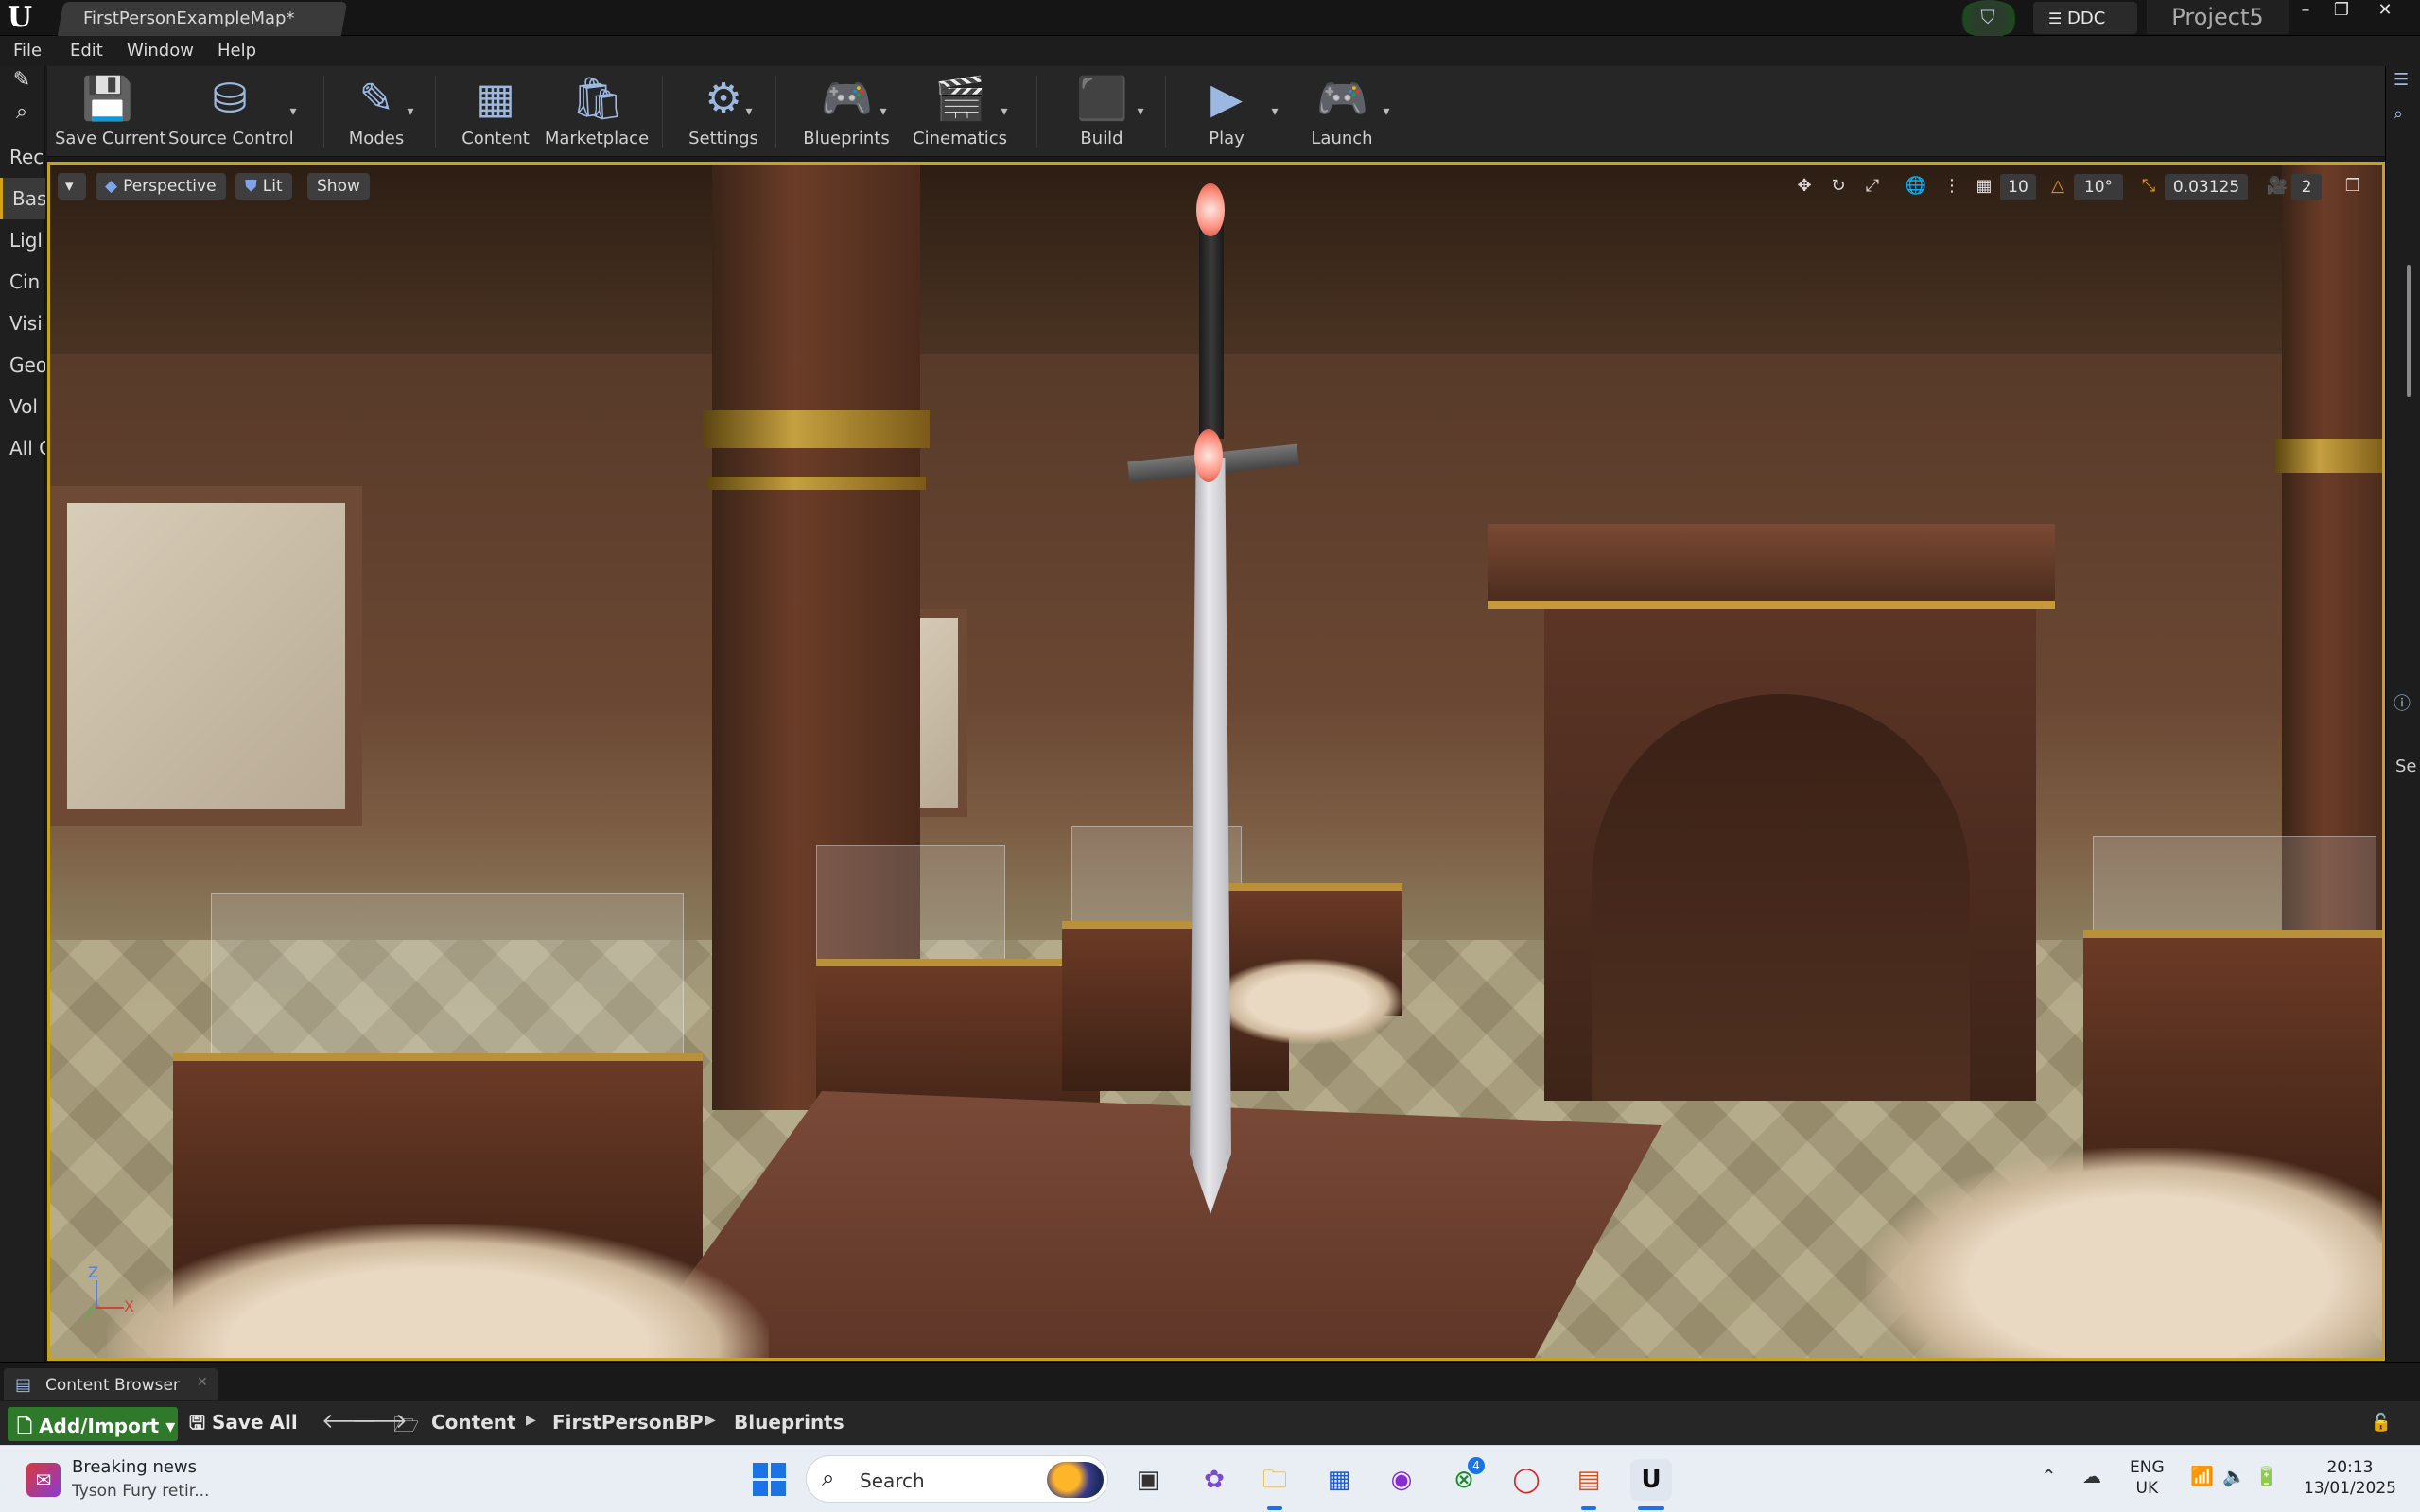  What do you see at coordinates (770, 1480) in the screenshot?
I see `start-button` at bounding box center [770, 1480].